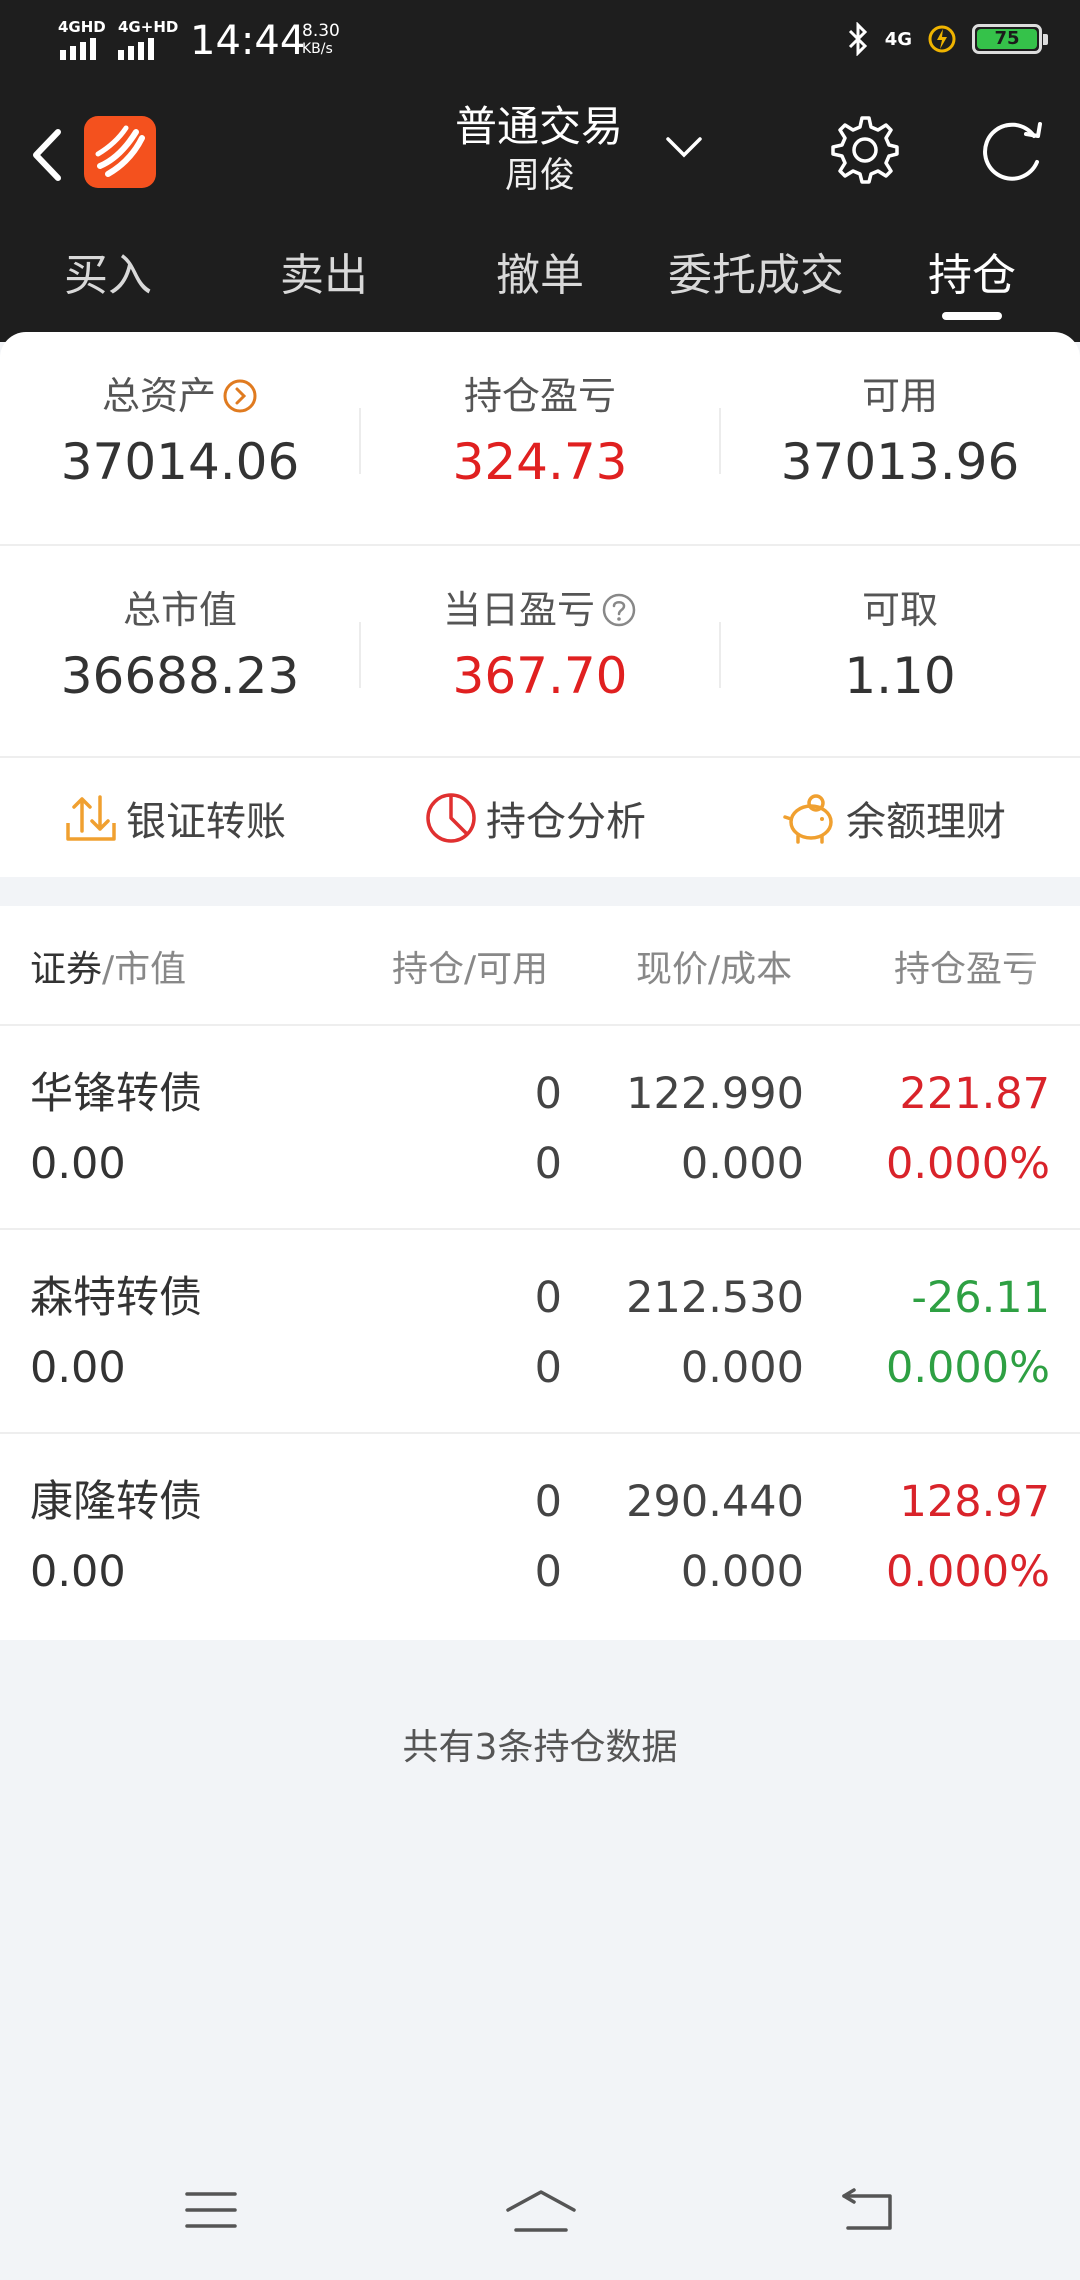 This screenshot has width=1080, height=2280. Describe the element at coordinates (974, 1502) in the screenshot. I see `position-pnl: 128.97` at that location.